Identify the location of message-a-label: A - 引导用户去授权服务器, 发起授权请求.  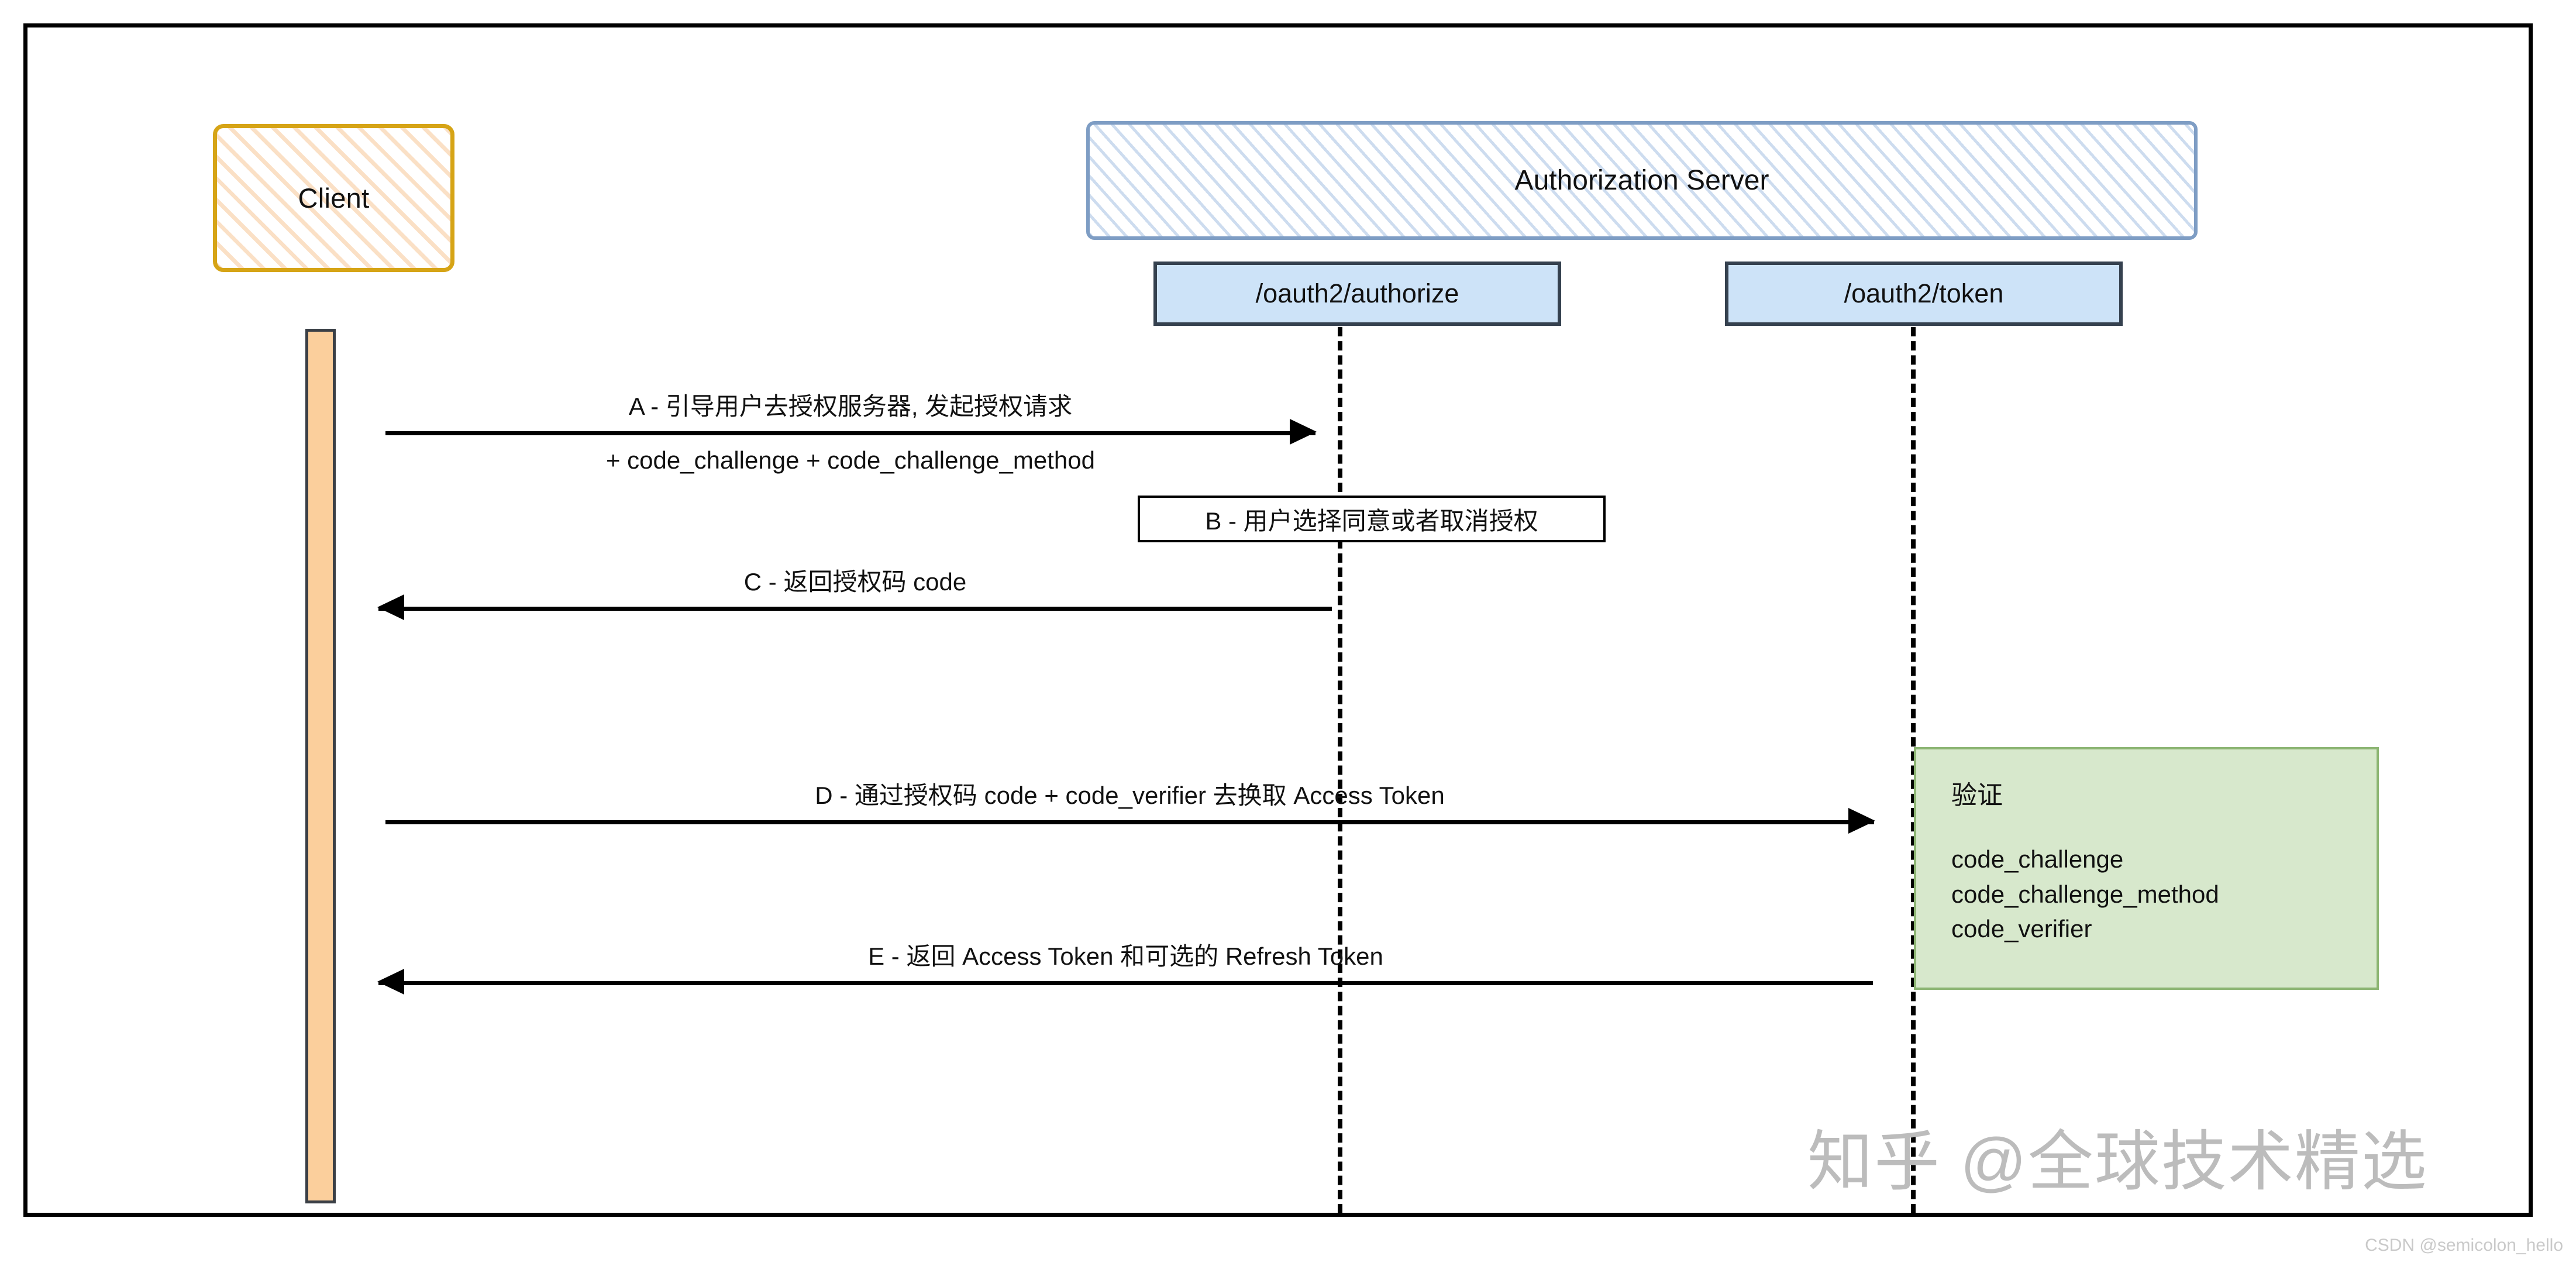
(850, 406).